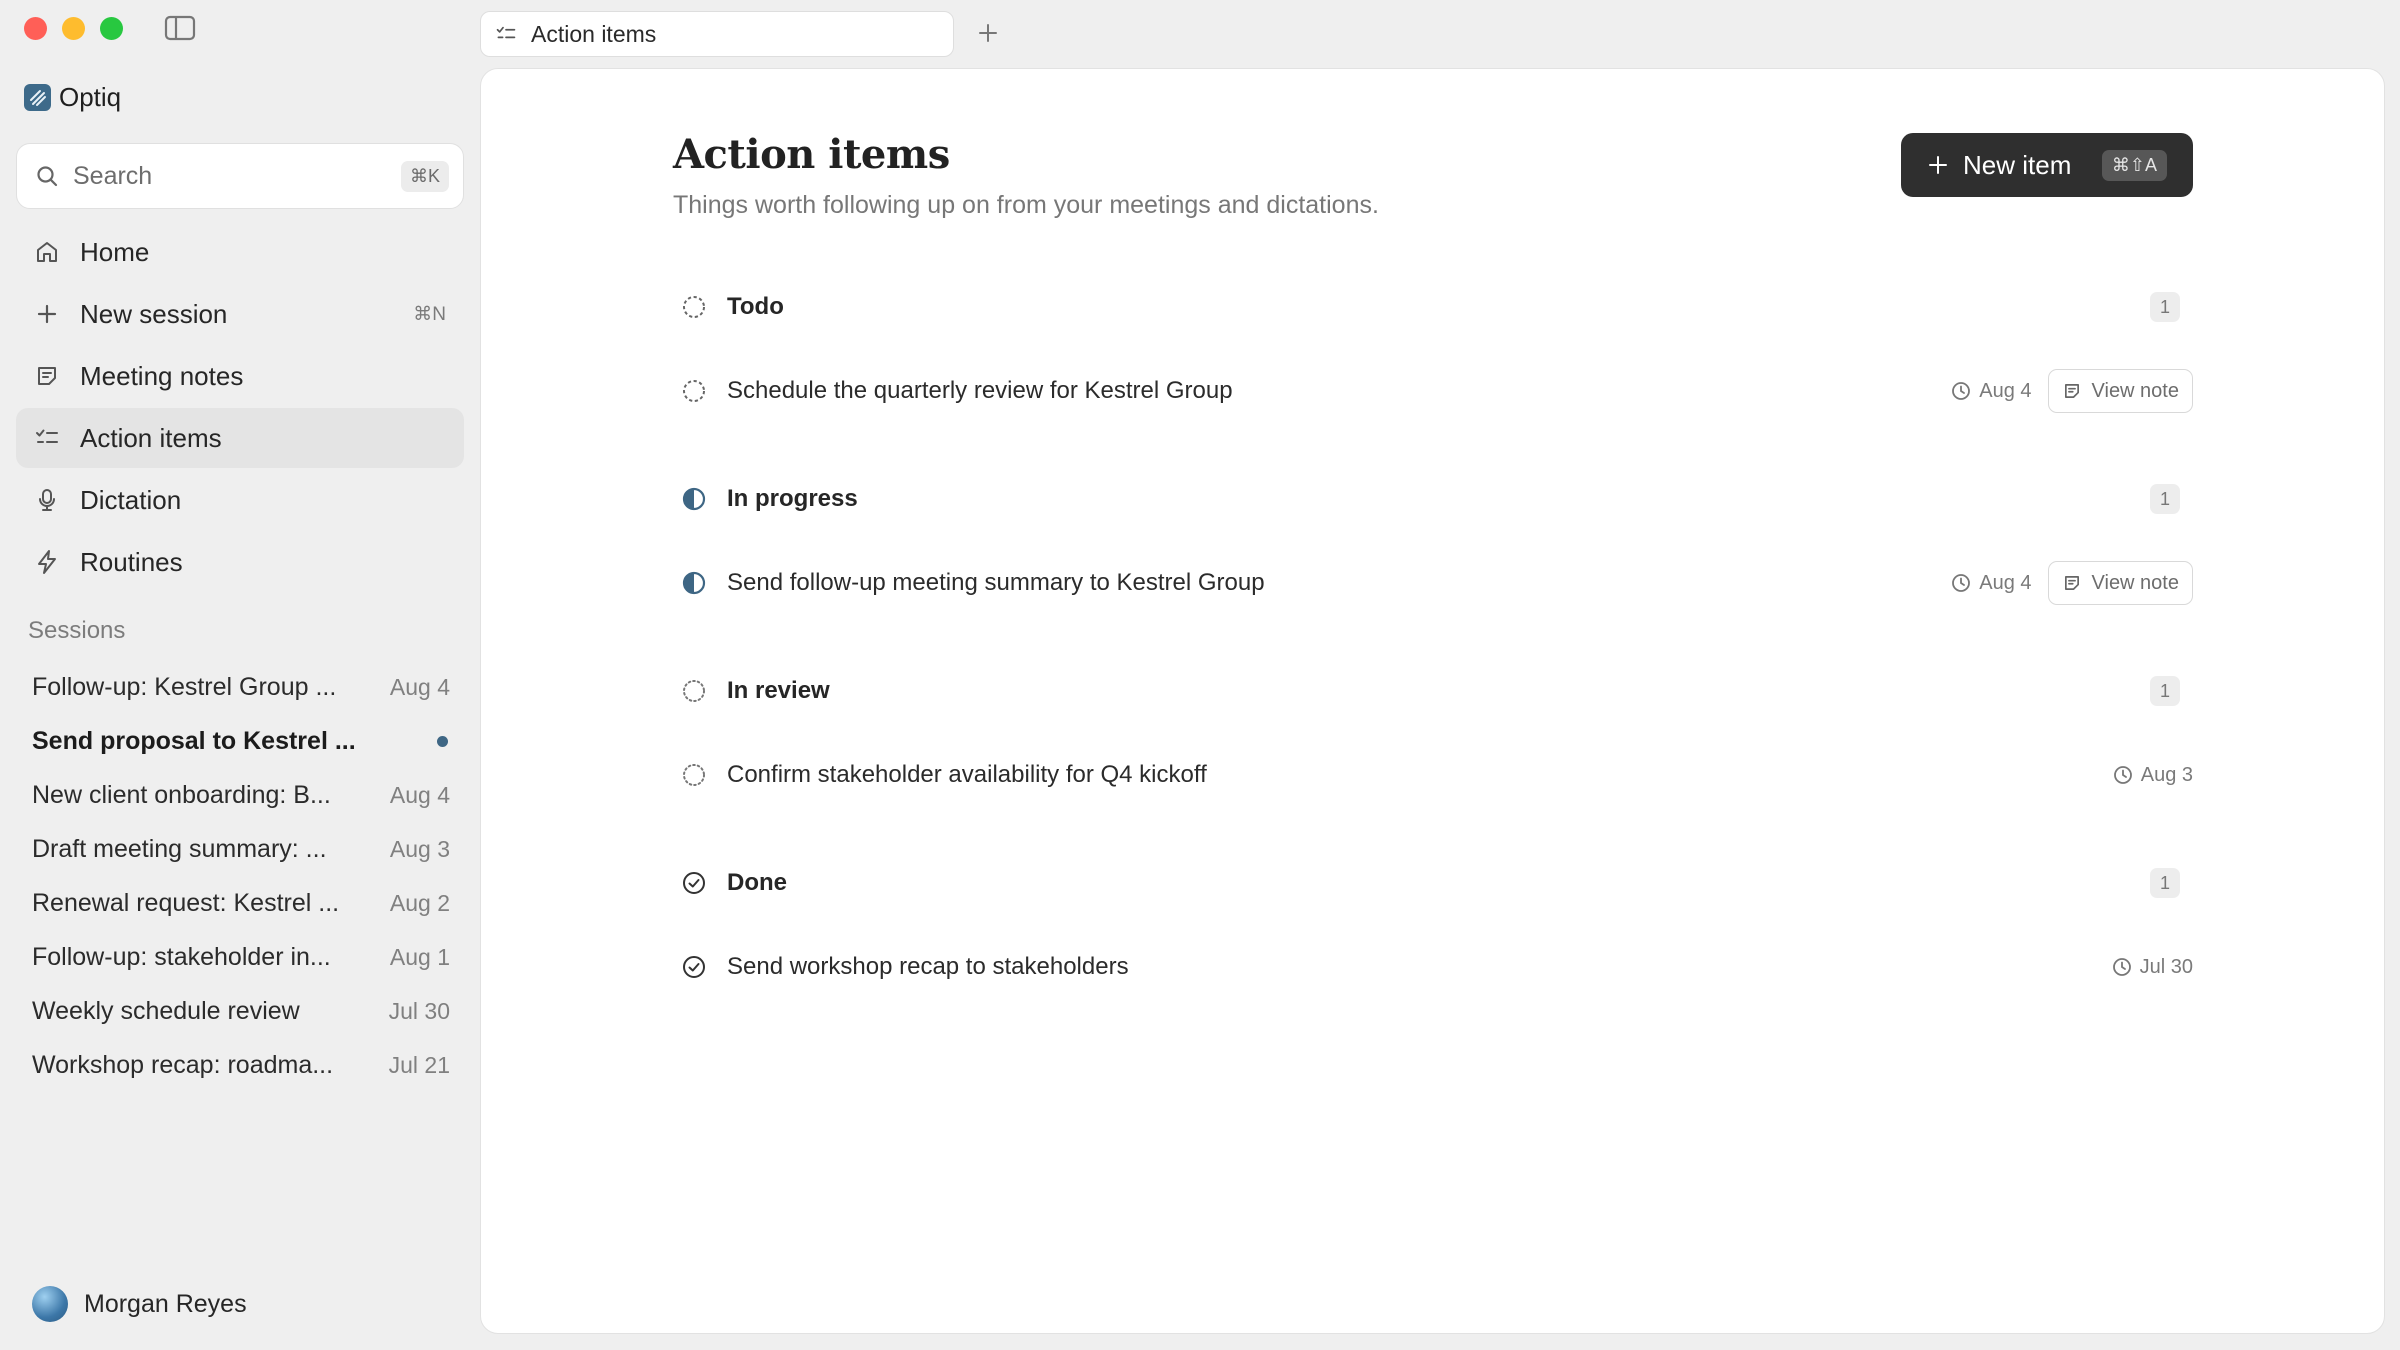 The height and width of the screenshot is (1350, 2400). I want to click on app-name: Optiq, so click(90, 97).